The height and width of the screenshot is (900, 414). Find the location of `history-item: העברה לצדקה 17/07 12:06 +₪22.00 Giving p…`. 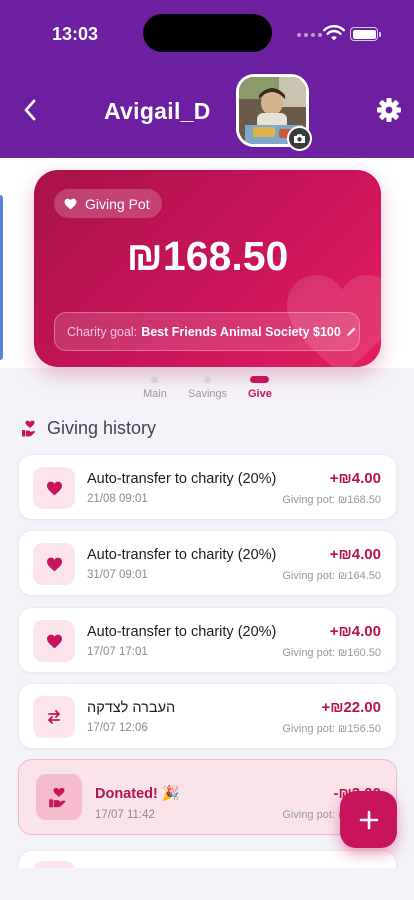

history-item: העברה לצדקה 17/07 12:06 +₪22.00 Giving p… is located at coordinates (207, 716).